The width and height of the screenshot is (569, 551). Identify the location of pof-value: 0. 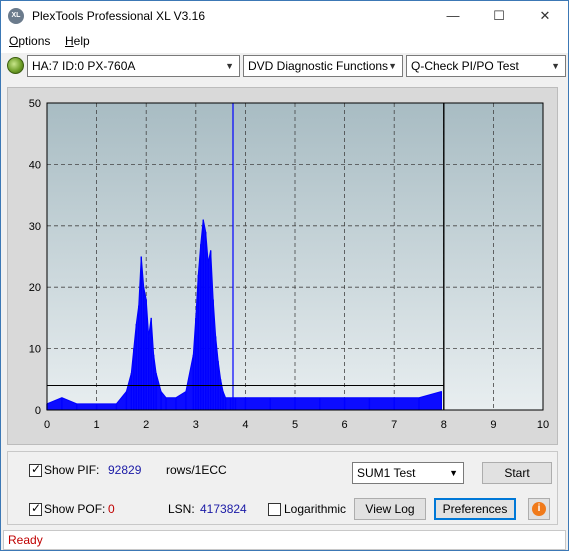
(111, 509).